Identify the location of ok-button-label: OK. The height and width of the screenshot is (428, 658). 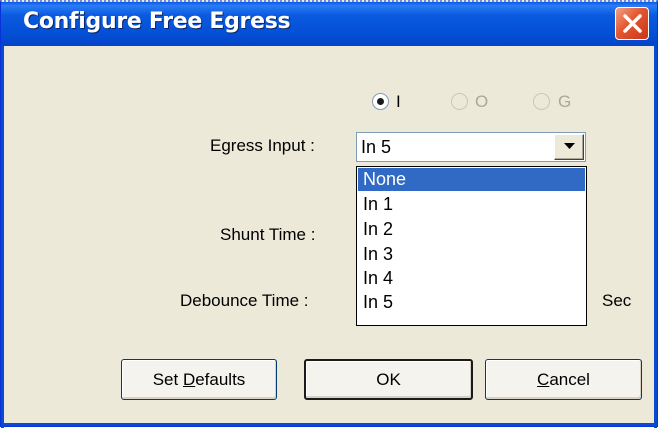
(388, 379).